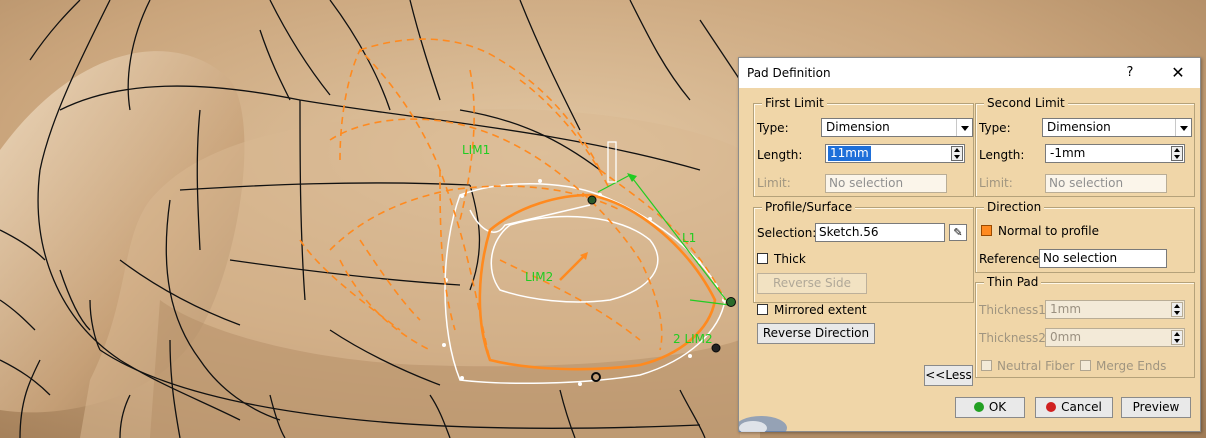  What do you see at coordinates (948, 375) in the screenshot?
I see `less-button: <<Less` at bounding box center [948, 375].